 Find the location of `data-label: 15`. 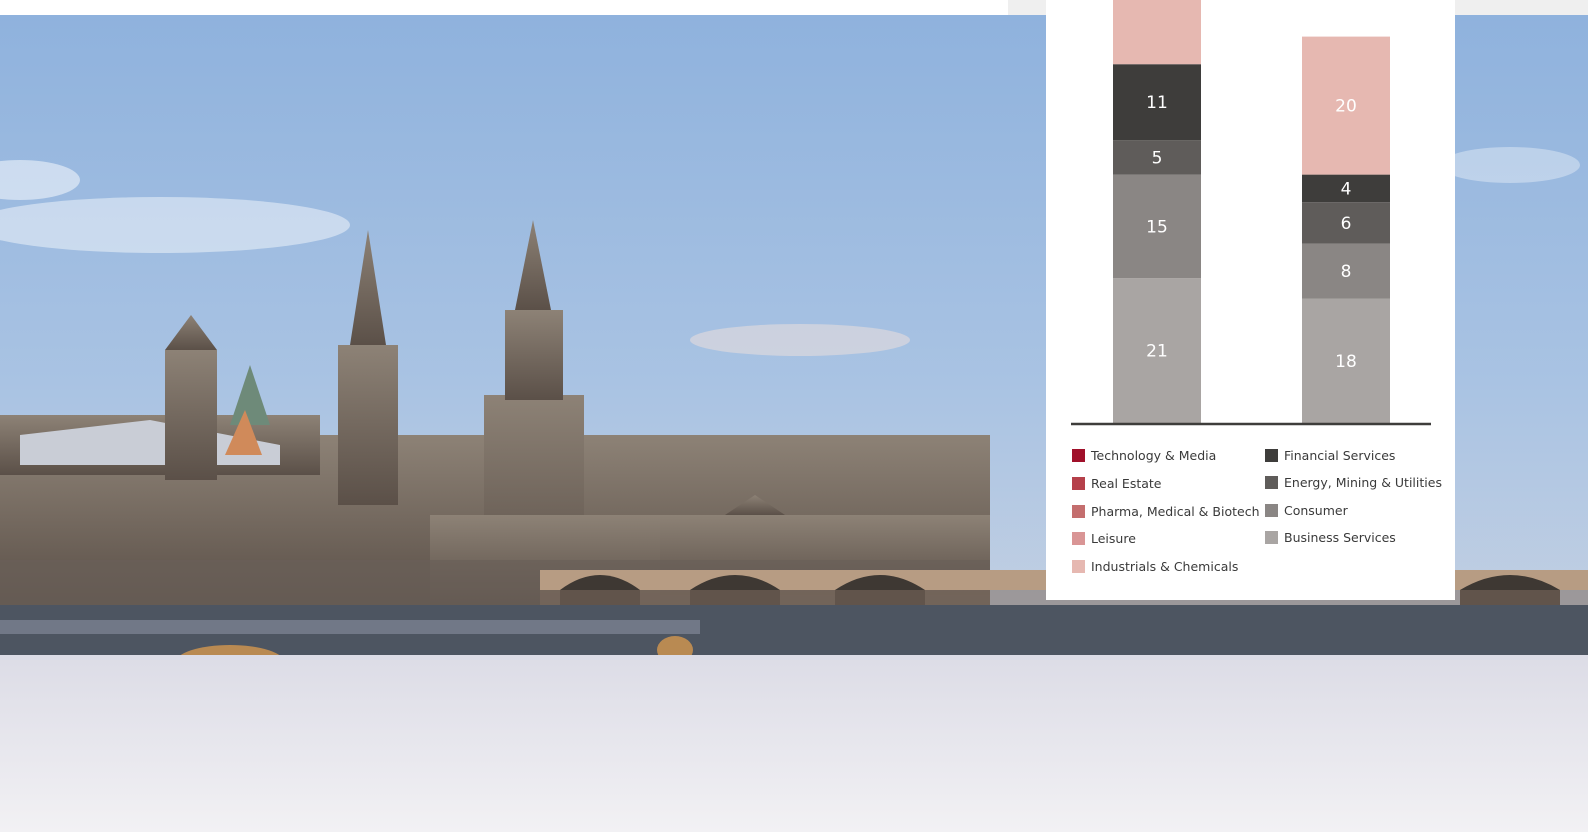

data-label: 15 is located at coordinates (1157, 227).